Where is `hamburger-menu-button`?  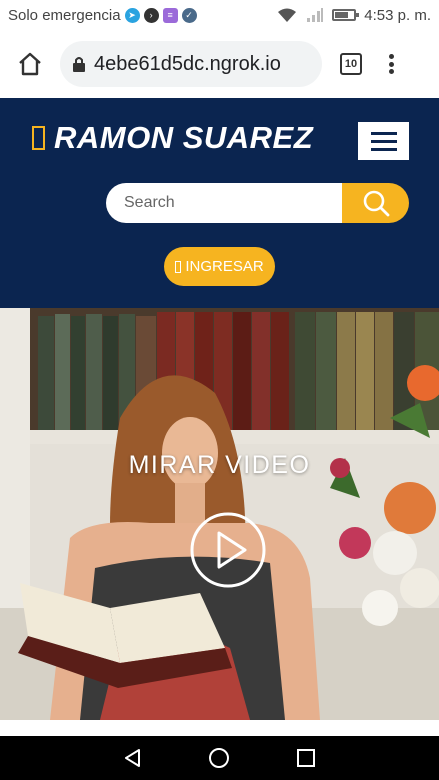 hamburger-menu-button is located at coordinates (383, 141).